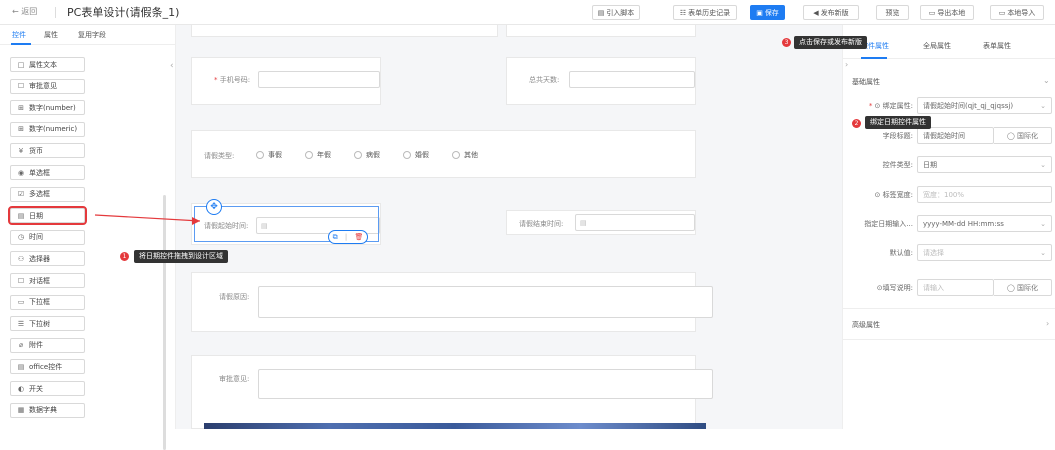  I want to click on component-item: ☐ 审批意见, so click(47, 86).